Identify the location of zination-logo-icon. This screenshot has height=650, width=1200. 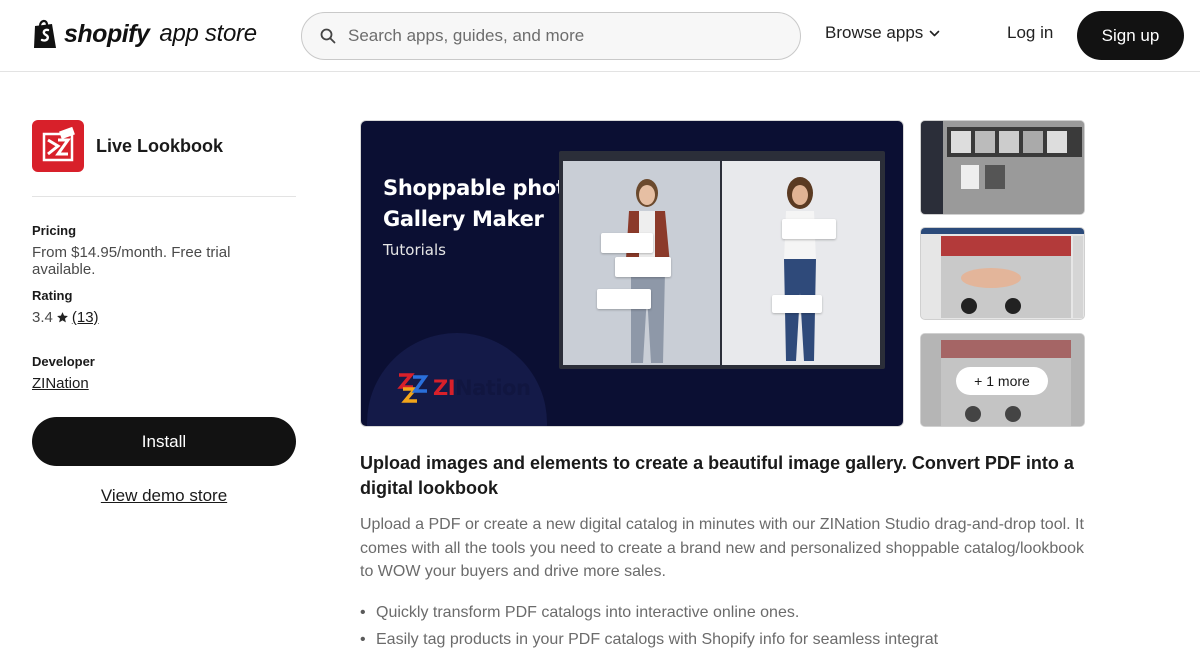
(413, 388).